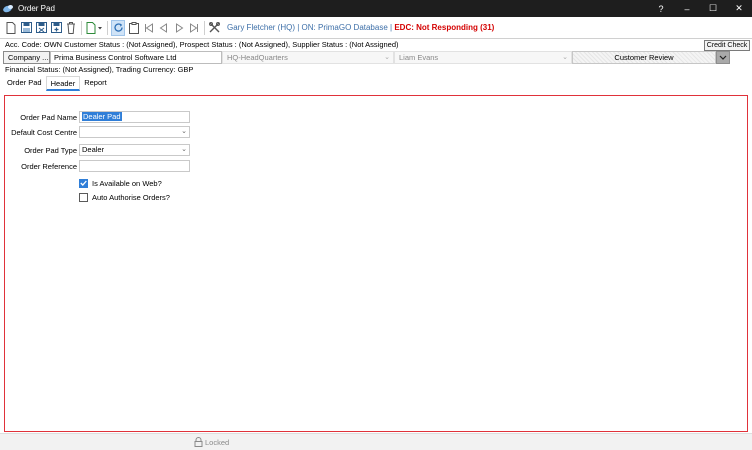 Image resolution: width=752 pixels, height=450 pixels. What do you see at coordinates (63, 83) in the screenshot?
I see `tab-header: Header` at bounding box center [63, 83].